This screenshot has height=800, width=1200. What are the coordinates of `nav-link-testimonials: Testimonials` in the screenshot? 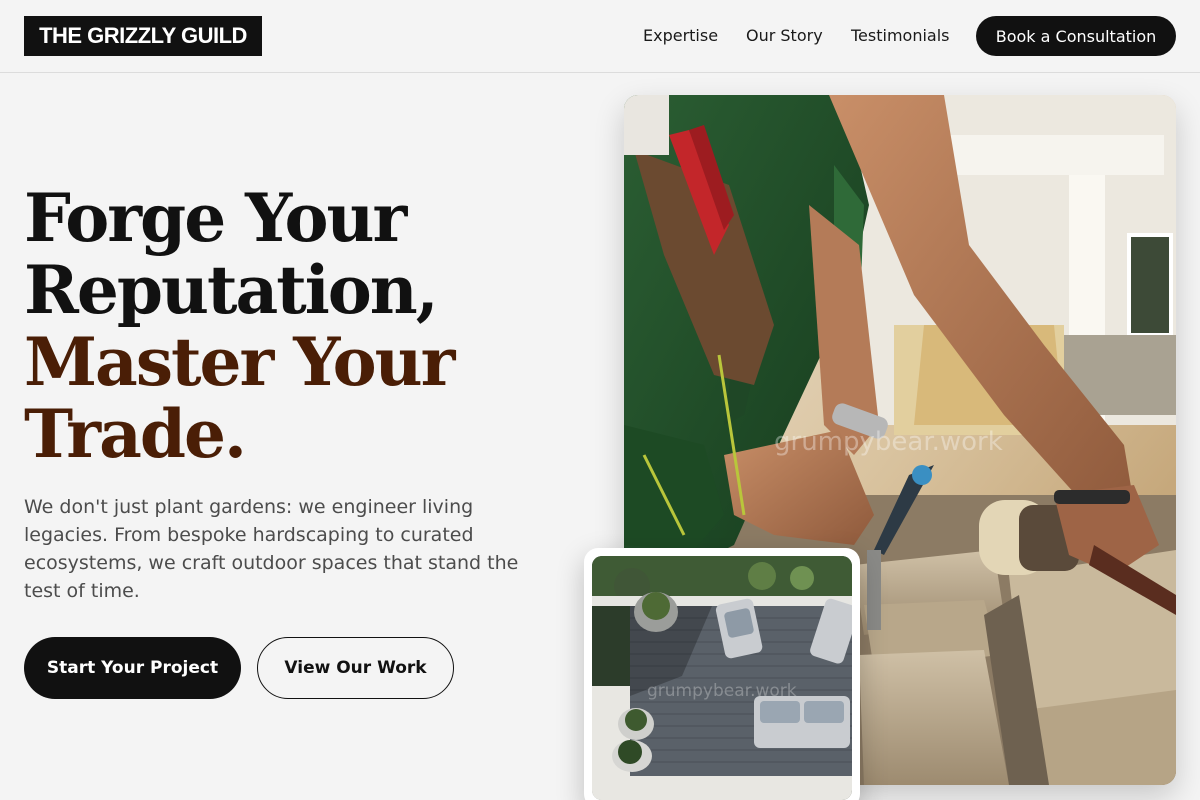 It's located at (900, 35).